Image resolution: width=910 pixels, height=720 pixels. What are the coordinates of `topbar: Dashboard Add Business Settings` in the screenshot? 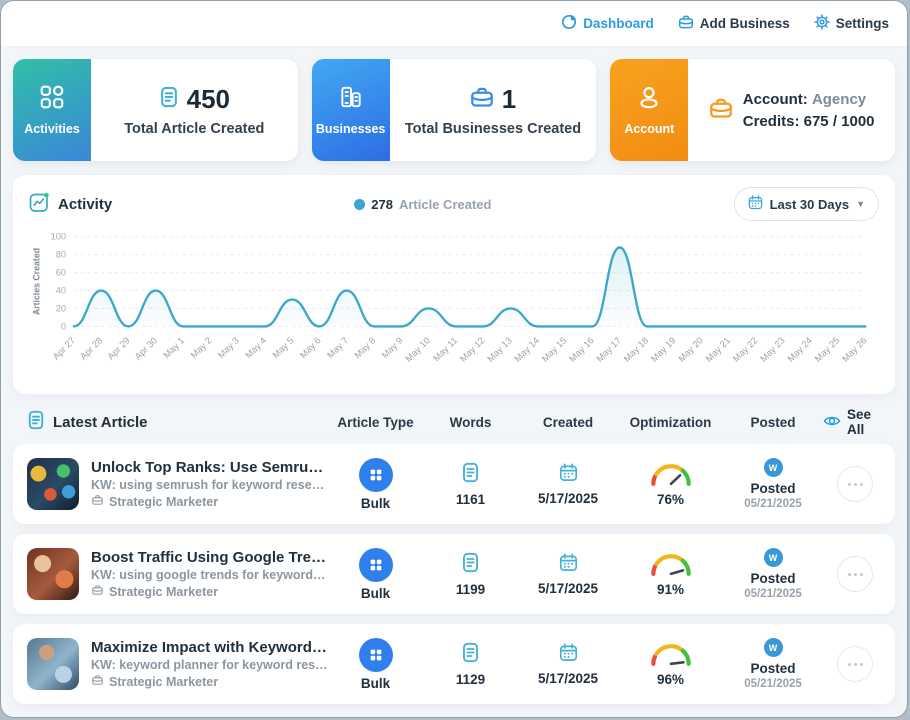 It's located at (454, 24).